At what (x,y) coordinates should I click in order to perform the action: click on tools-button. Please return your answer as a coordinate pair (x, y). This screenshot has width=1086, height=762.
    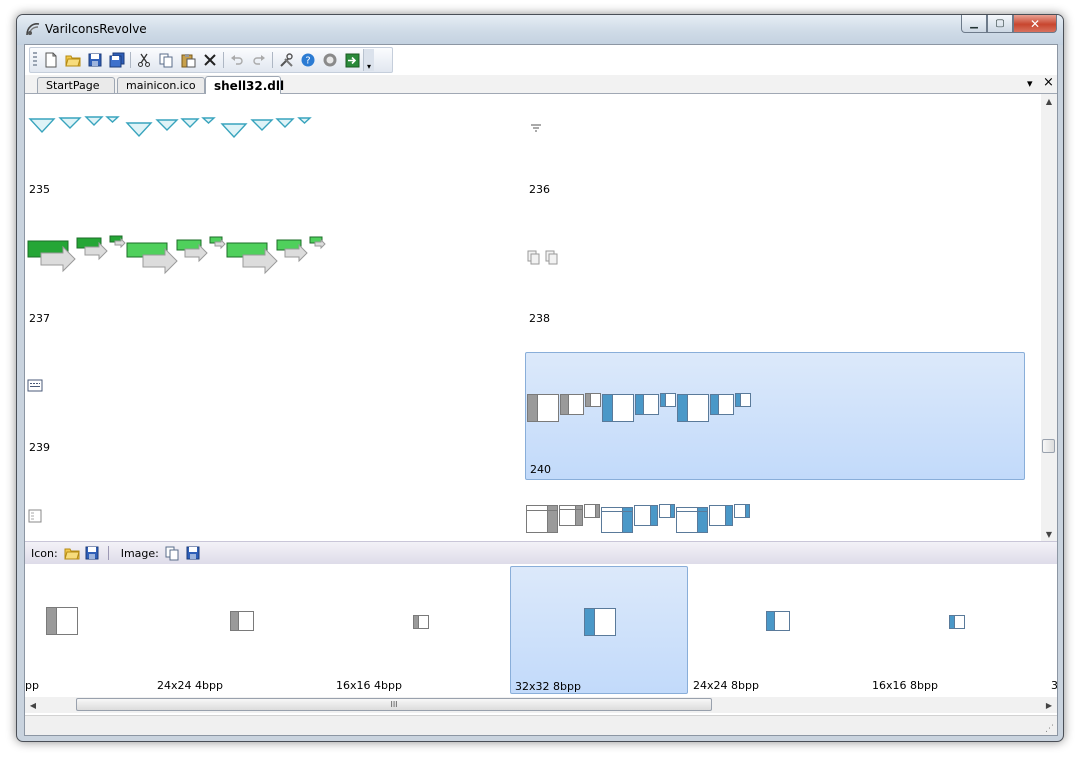
    Looking at the image, I should click on (286, 60).